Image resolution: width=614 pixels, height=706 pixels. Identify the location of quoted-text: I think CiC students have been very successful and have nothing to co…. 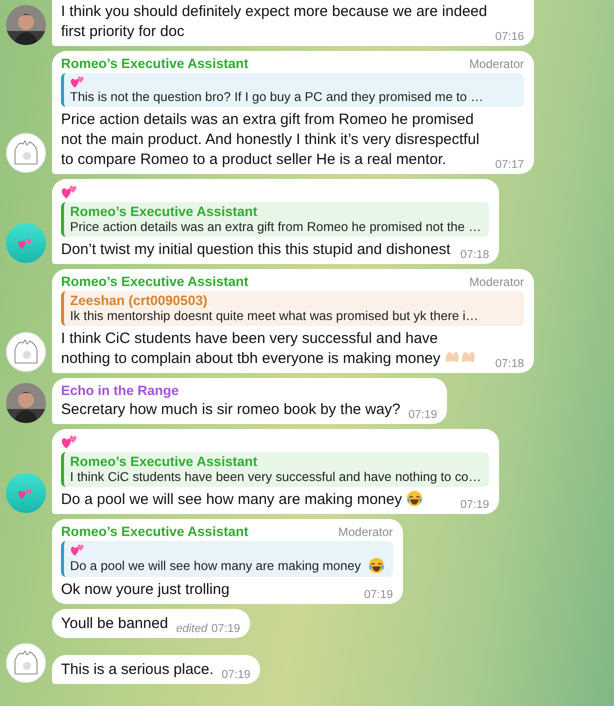
(276, 476).